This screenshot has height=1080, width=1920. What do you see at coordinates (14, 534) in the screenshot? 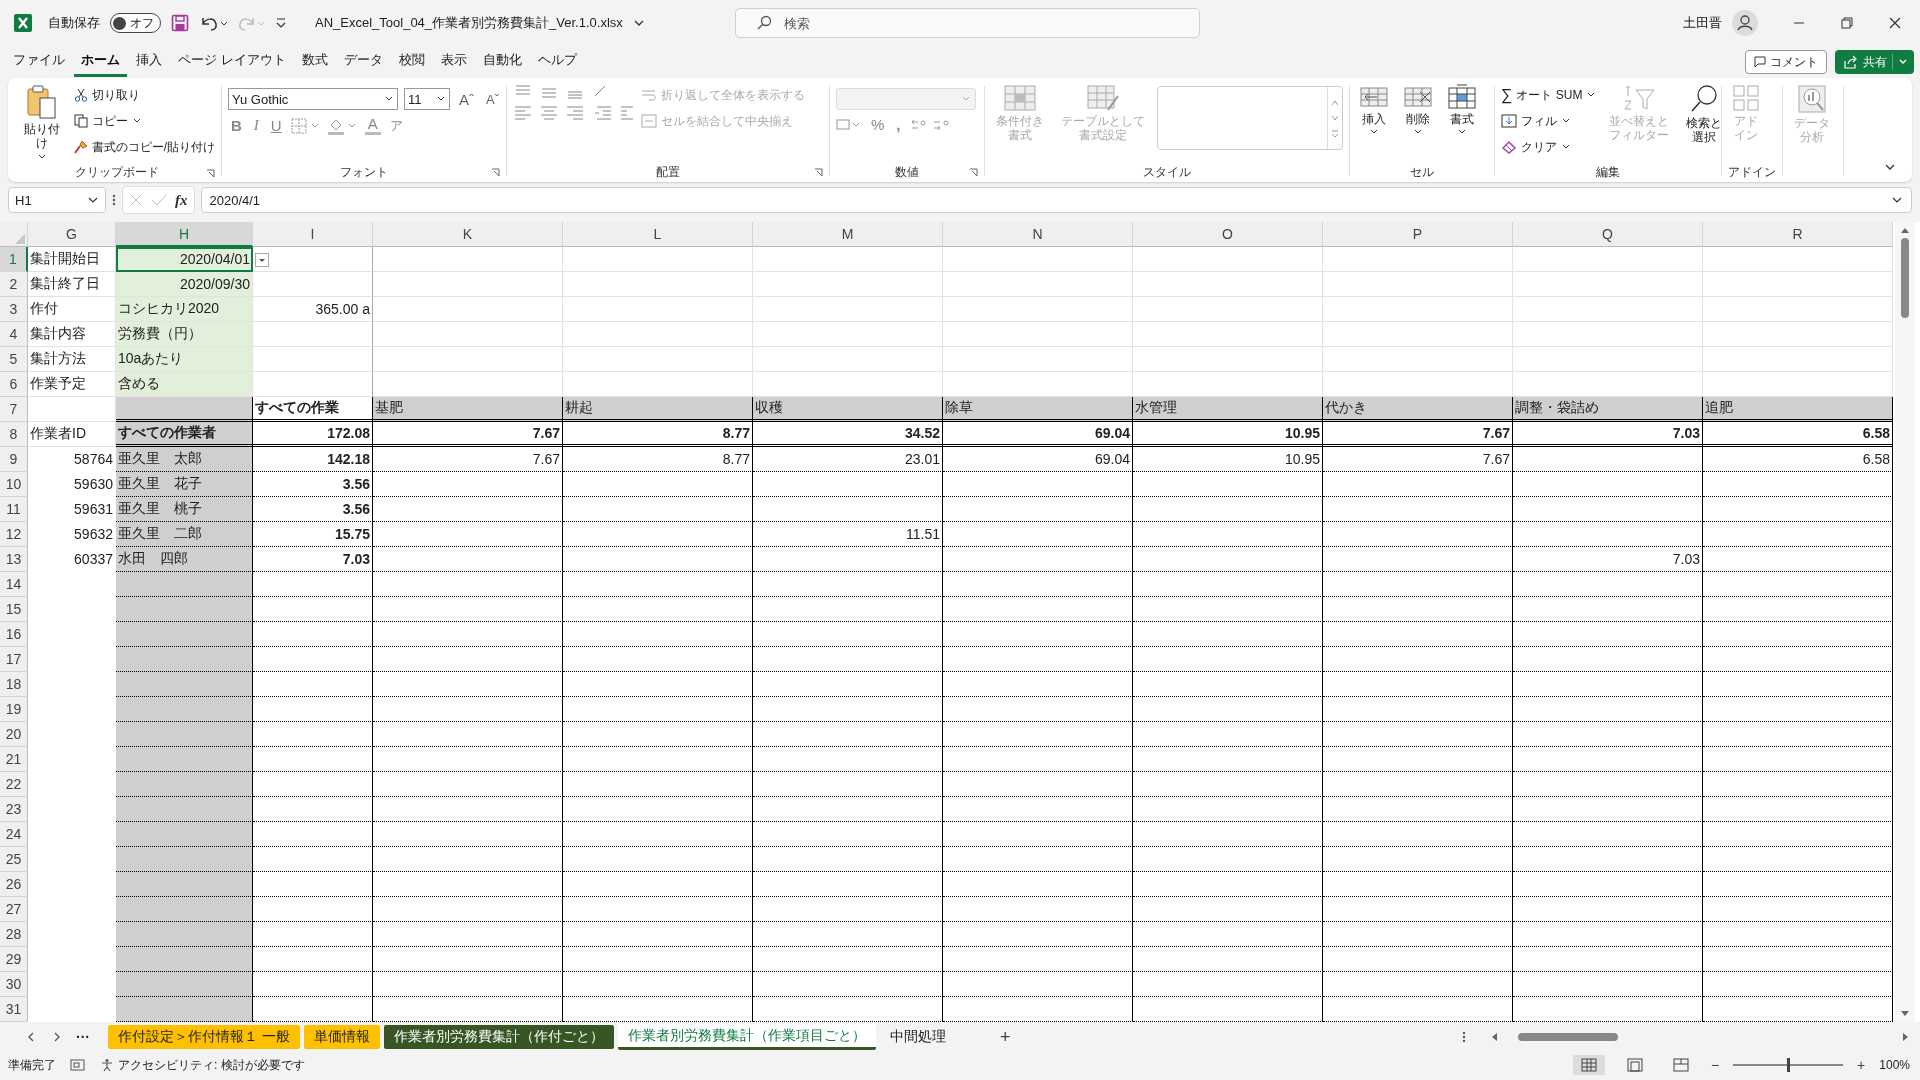
I see `row-header: 12` at bounding box center [14, 534].